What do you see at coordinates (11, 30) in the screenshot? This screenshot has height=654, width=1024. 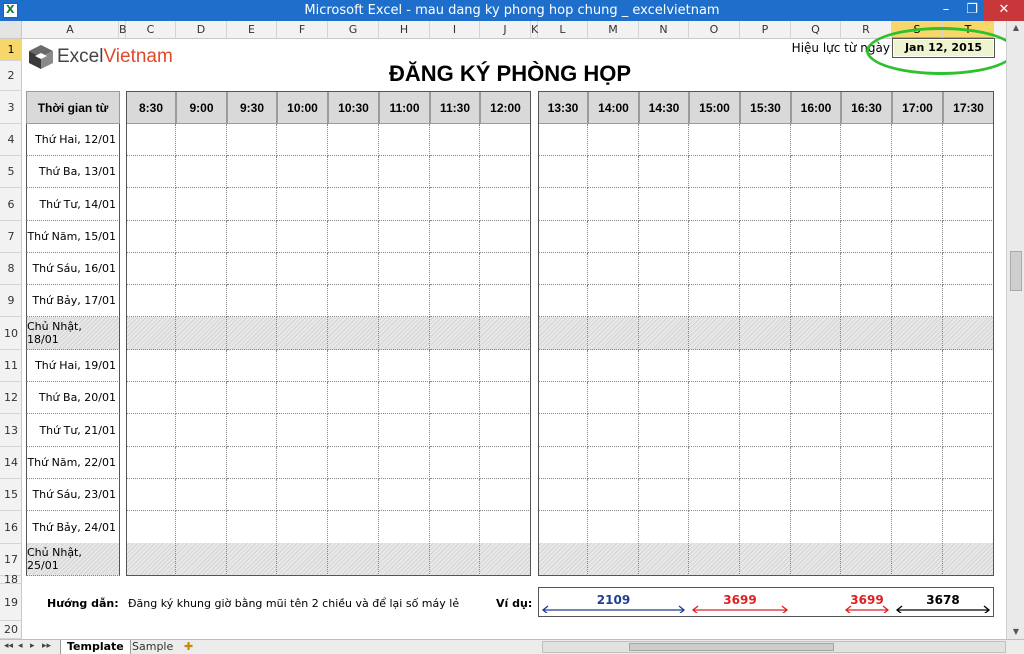 I see `select-all-corner` at bounding box center [11, 30].